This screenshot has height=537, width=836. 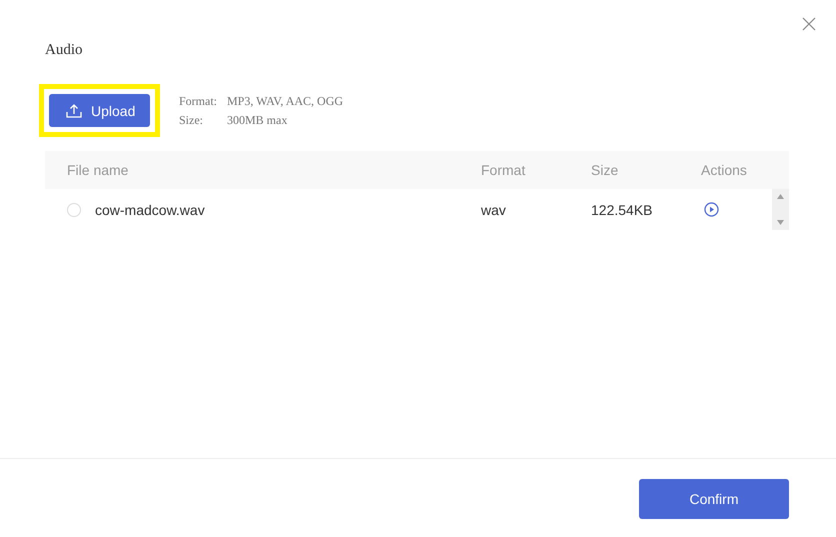 I want to click on confirm-button: Confirm, so click(x=714, y=499).